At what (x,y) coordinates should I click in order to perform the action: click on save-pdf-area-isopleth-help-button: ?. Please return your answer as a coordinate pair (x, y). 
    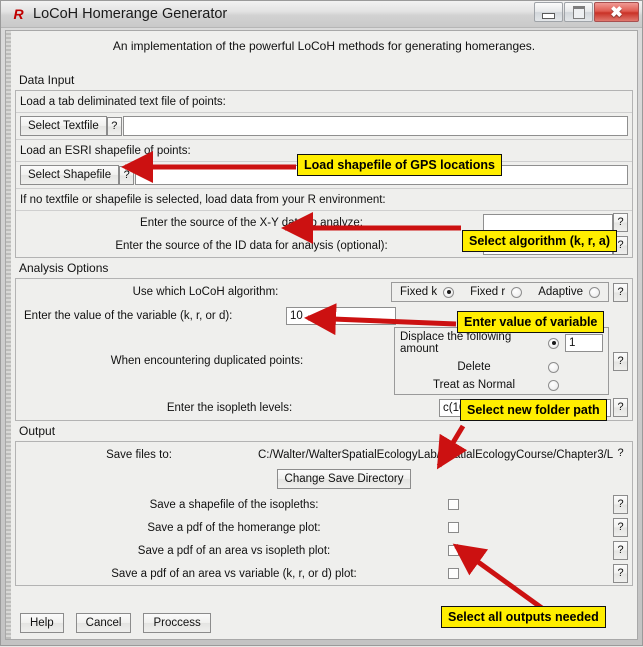
    Looking at the image, I should click on (620, 550).